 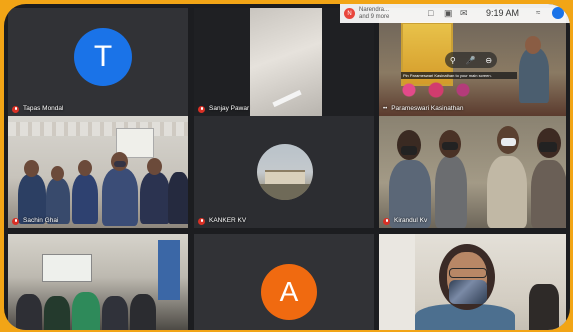 I want to click on remove-icon: ⊖, so click(x=488, y=60).